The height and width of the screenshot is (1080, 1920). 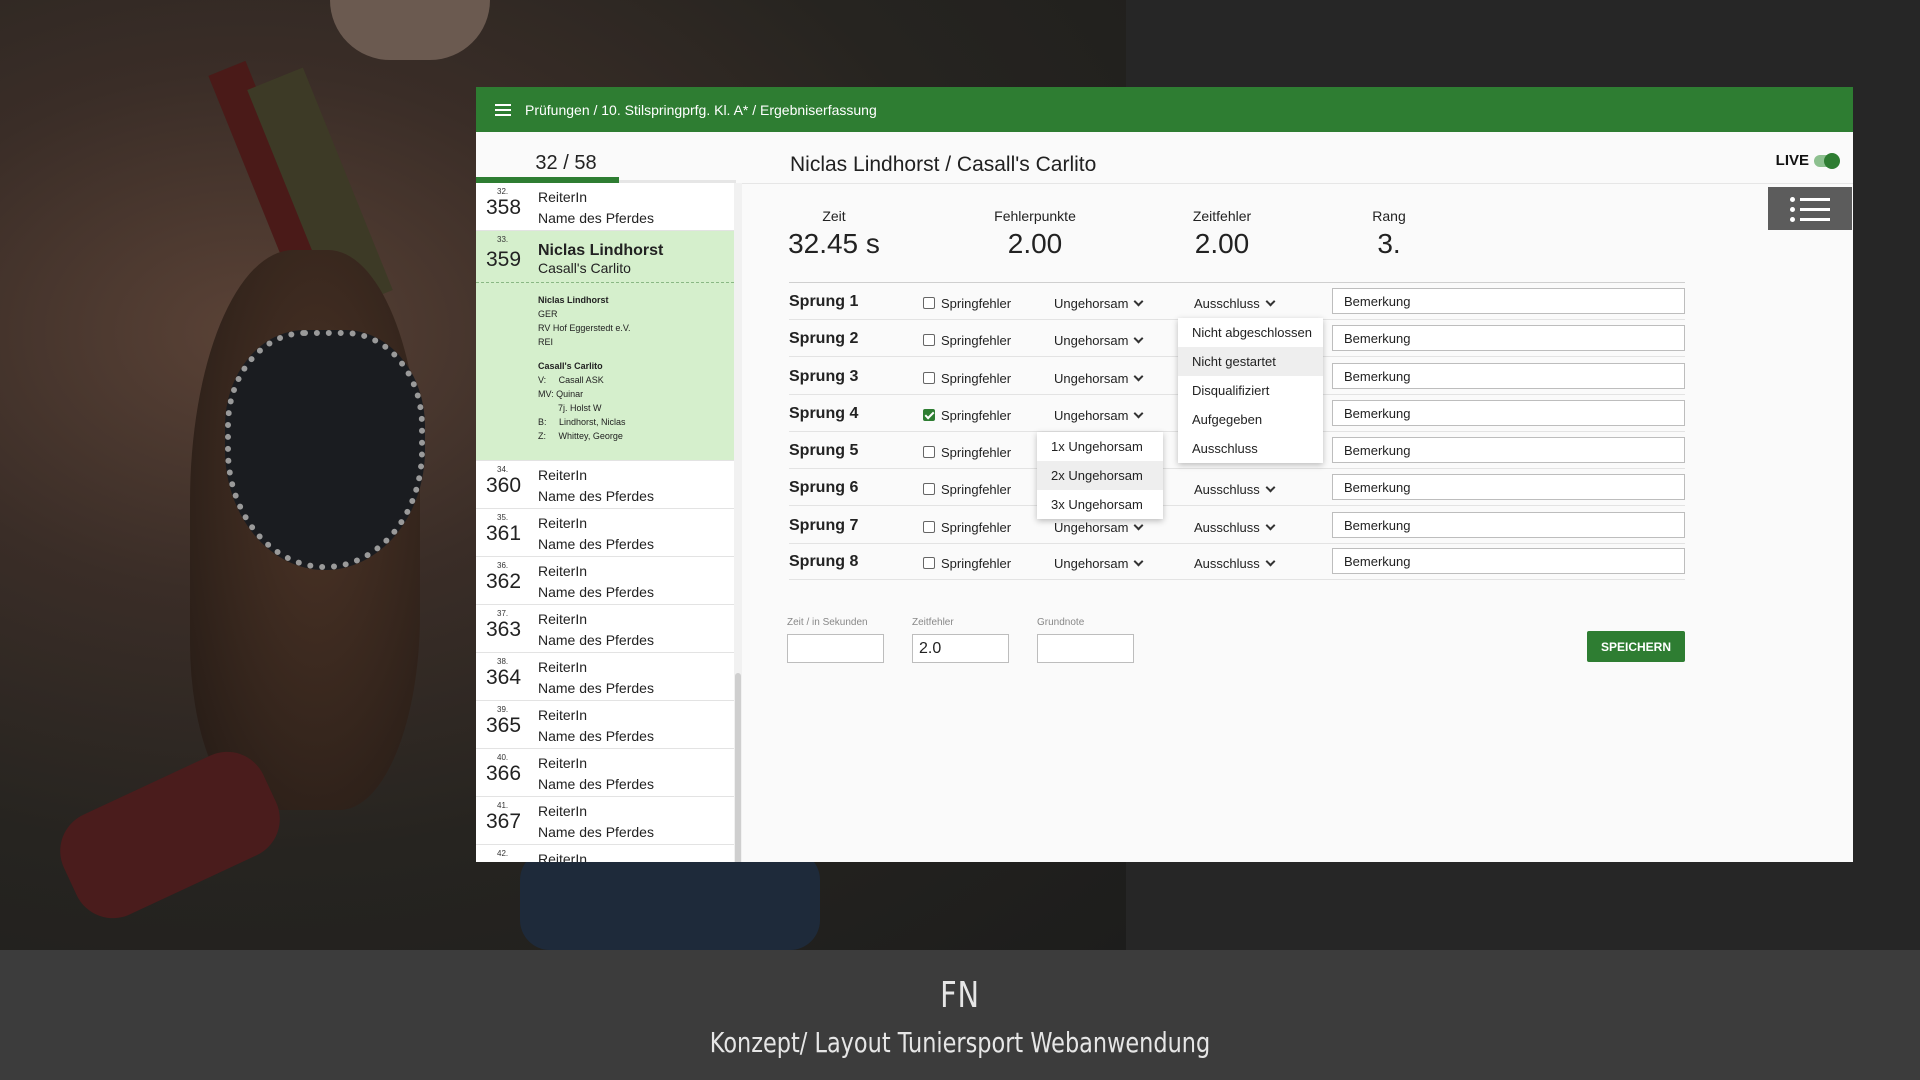 I want to click on stat-label: Fehlerpunkte, so click(x=1035, y=216).